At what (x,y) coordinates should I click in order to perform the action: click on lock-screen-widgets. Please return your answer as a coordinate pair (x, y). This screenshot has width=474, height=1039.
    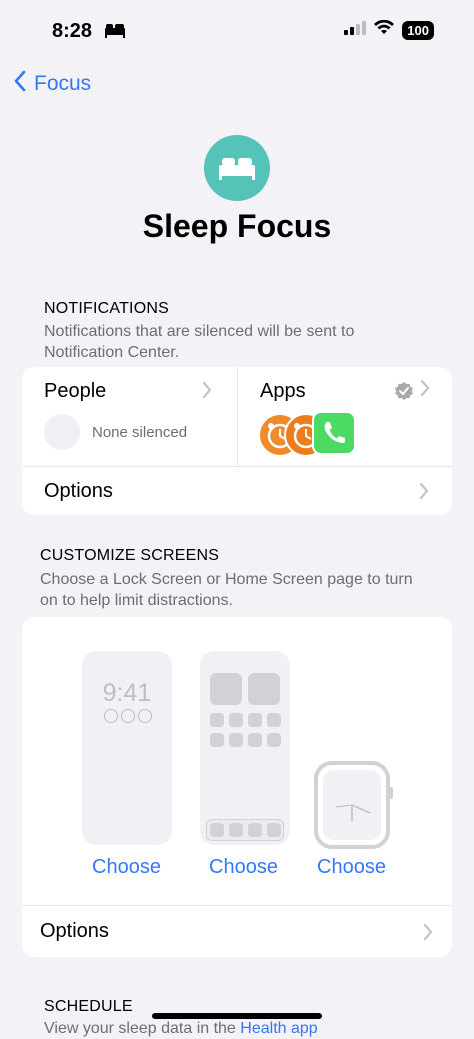
    Looking at the image, I should click on (128, 716).